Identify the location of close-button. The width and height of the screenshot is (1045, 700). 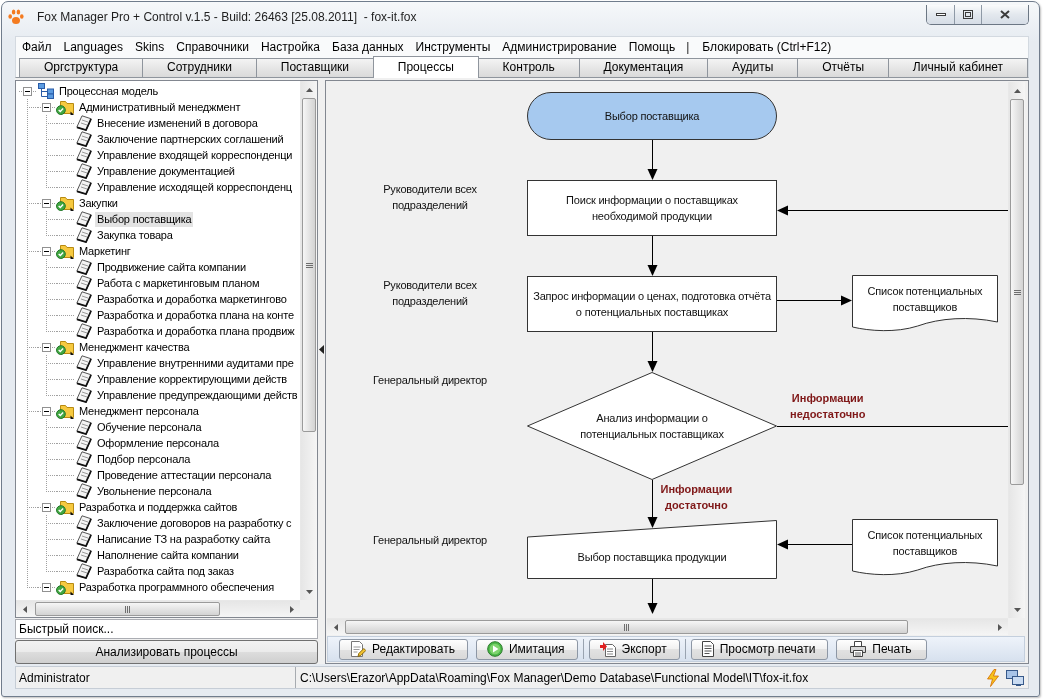
(1004, 14).